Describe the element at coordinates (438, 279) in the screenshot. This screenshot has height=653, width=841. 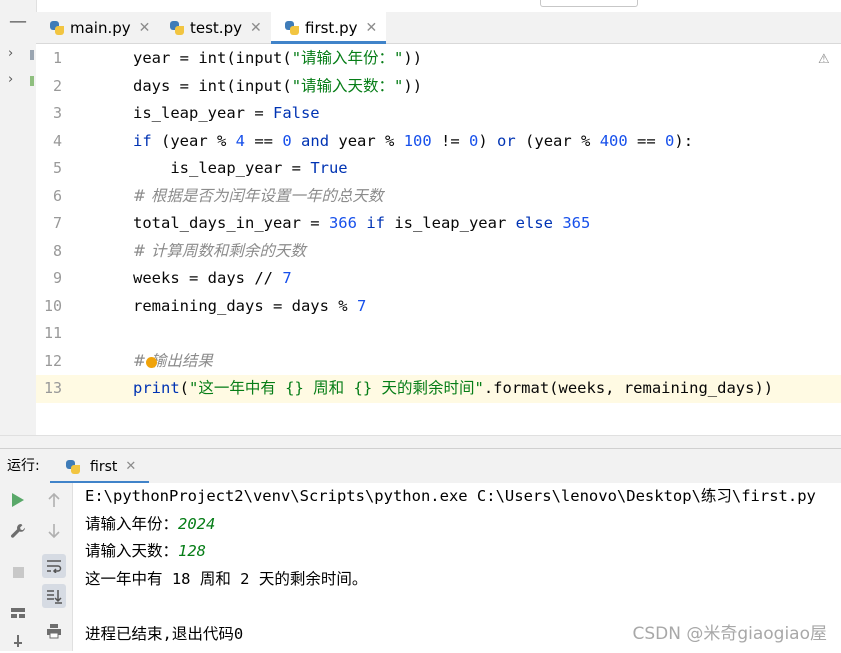
I see `code-line: 9 weeks = days // 7` at that location.